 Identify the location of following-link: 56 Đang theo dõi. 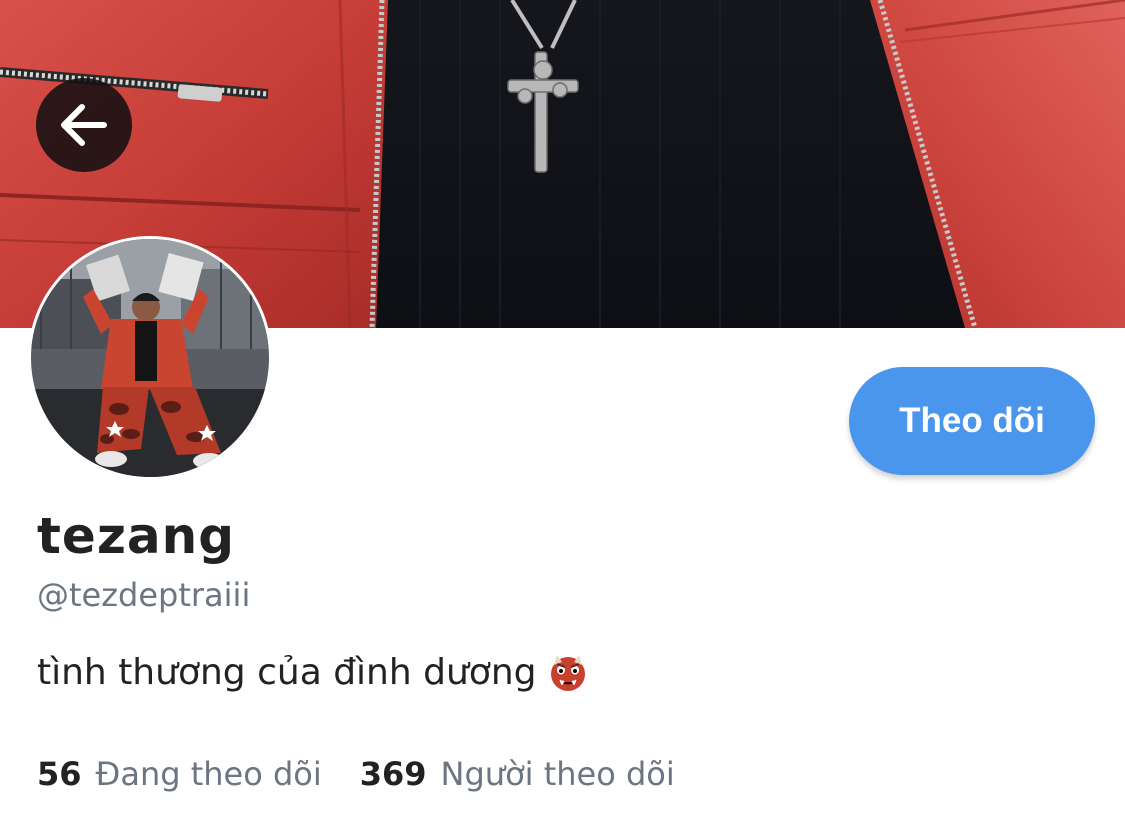
(179, 774).